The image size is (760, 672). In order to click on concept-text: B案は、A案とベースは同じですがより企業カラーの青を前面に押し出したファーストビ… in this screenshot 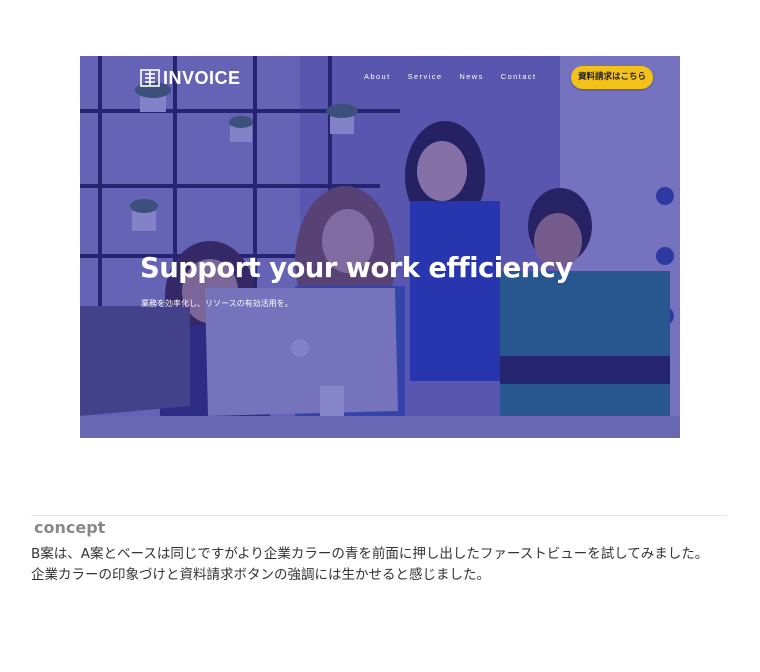, I will do `click(381, 565)`.